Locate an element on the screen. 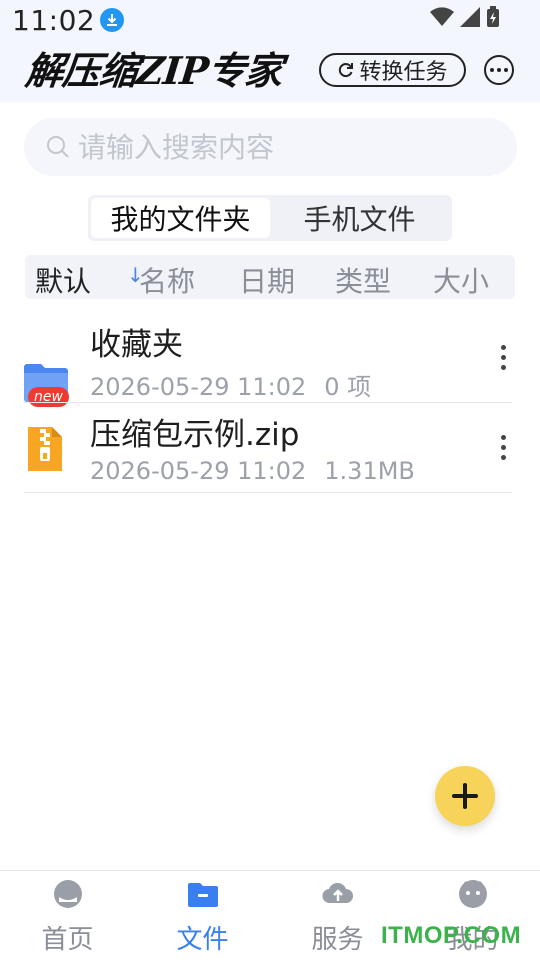 Image resolution: width=540 pixels, height=960 pixels. home-icon is located at coordinates (67, 894).